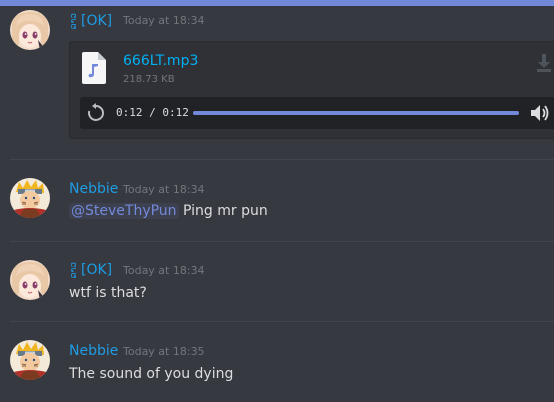 The height and width of the screenshot is (402, 554). I want to click on progress-fill, so click(356, 113).